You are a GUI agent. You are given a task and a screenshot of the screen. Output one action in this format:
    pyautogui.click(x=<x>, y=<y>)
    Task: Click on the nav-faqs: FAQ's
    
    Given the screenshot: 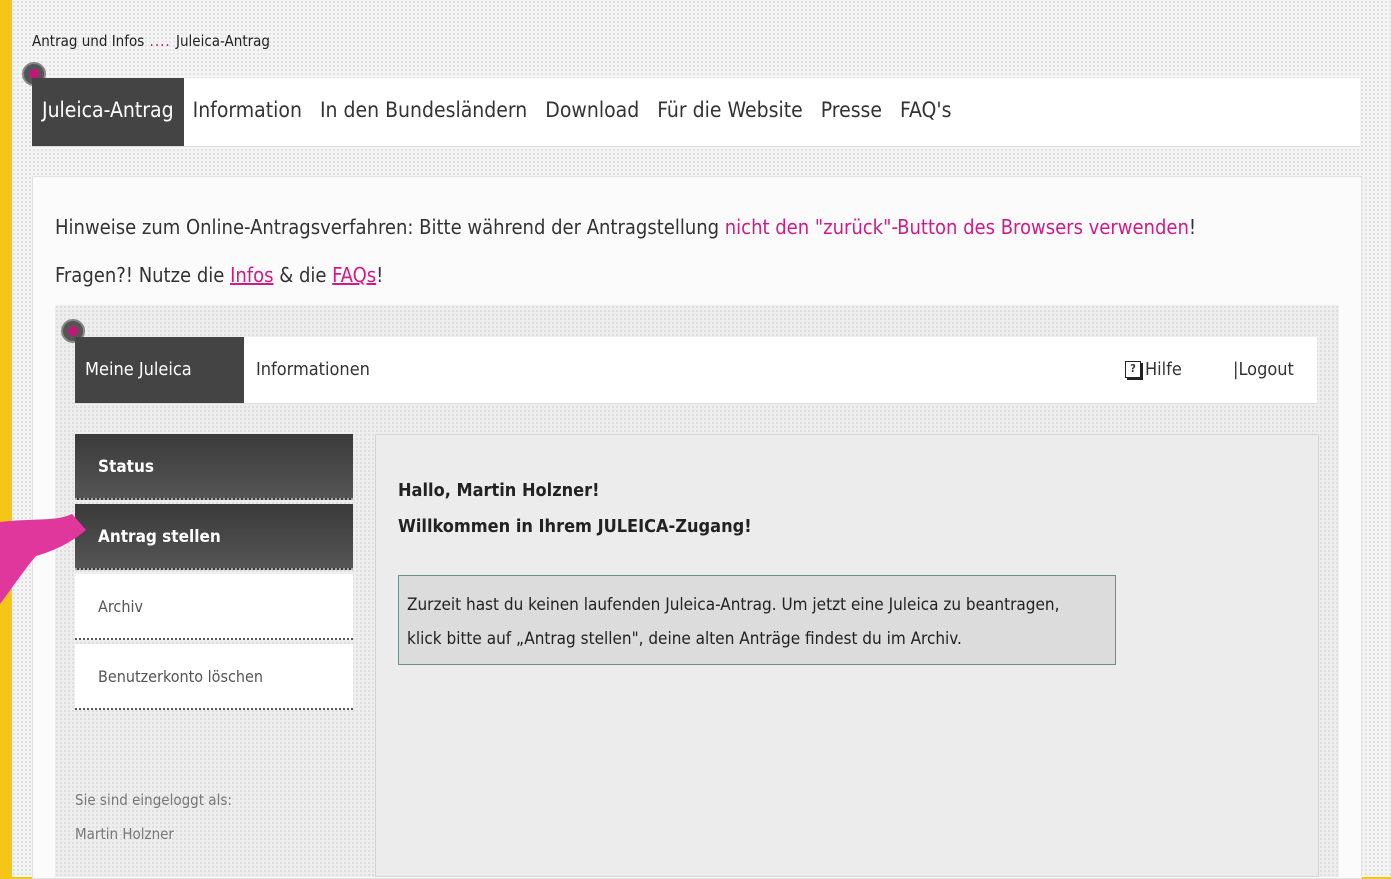 What is the action you would take?
    pyautogui.click(x=925, y=110)
    